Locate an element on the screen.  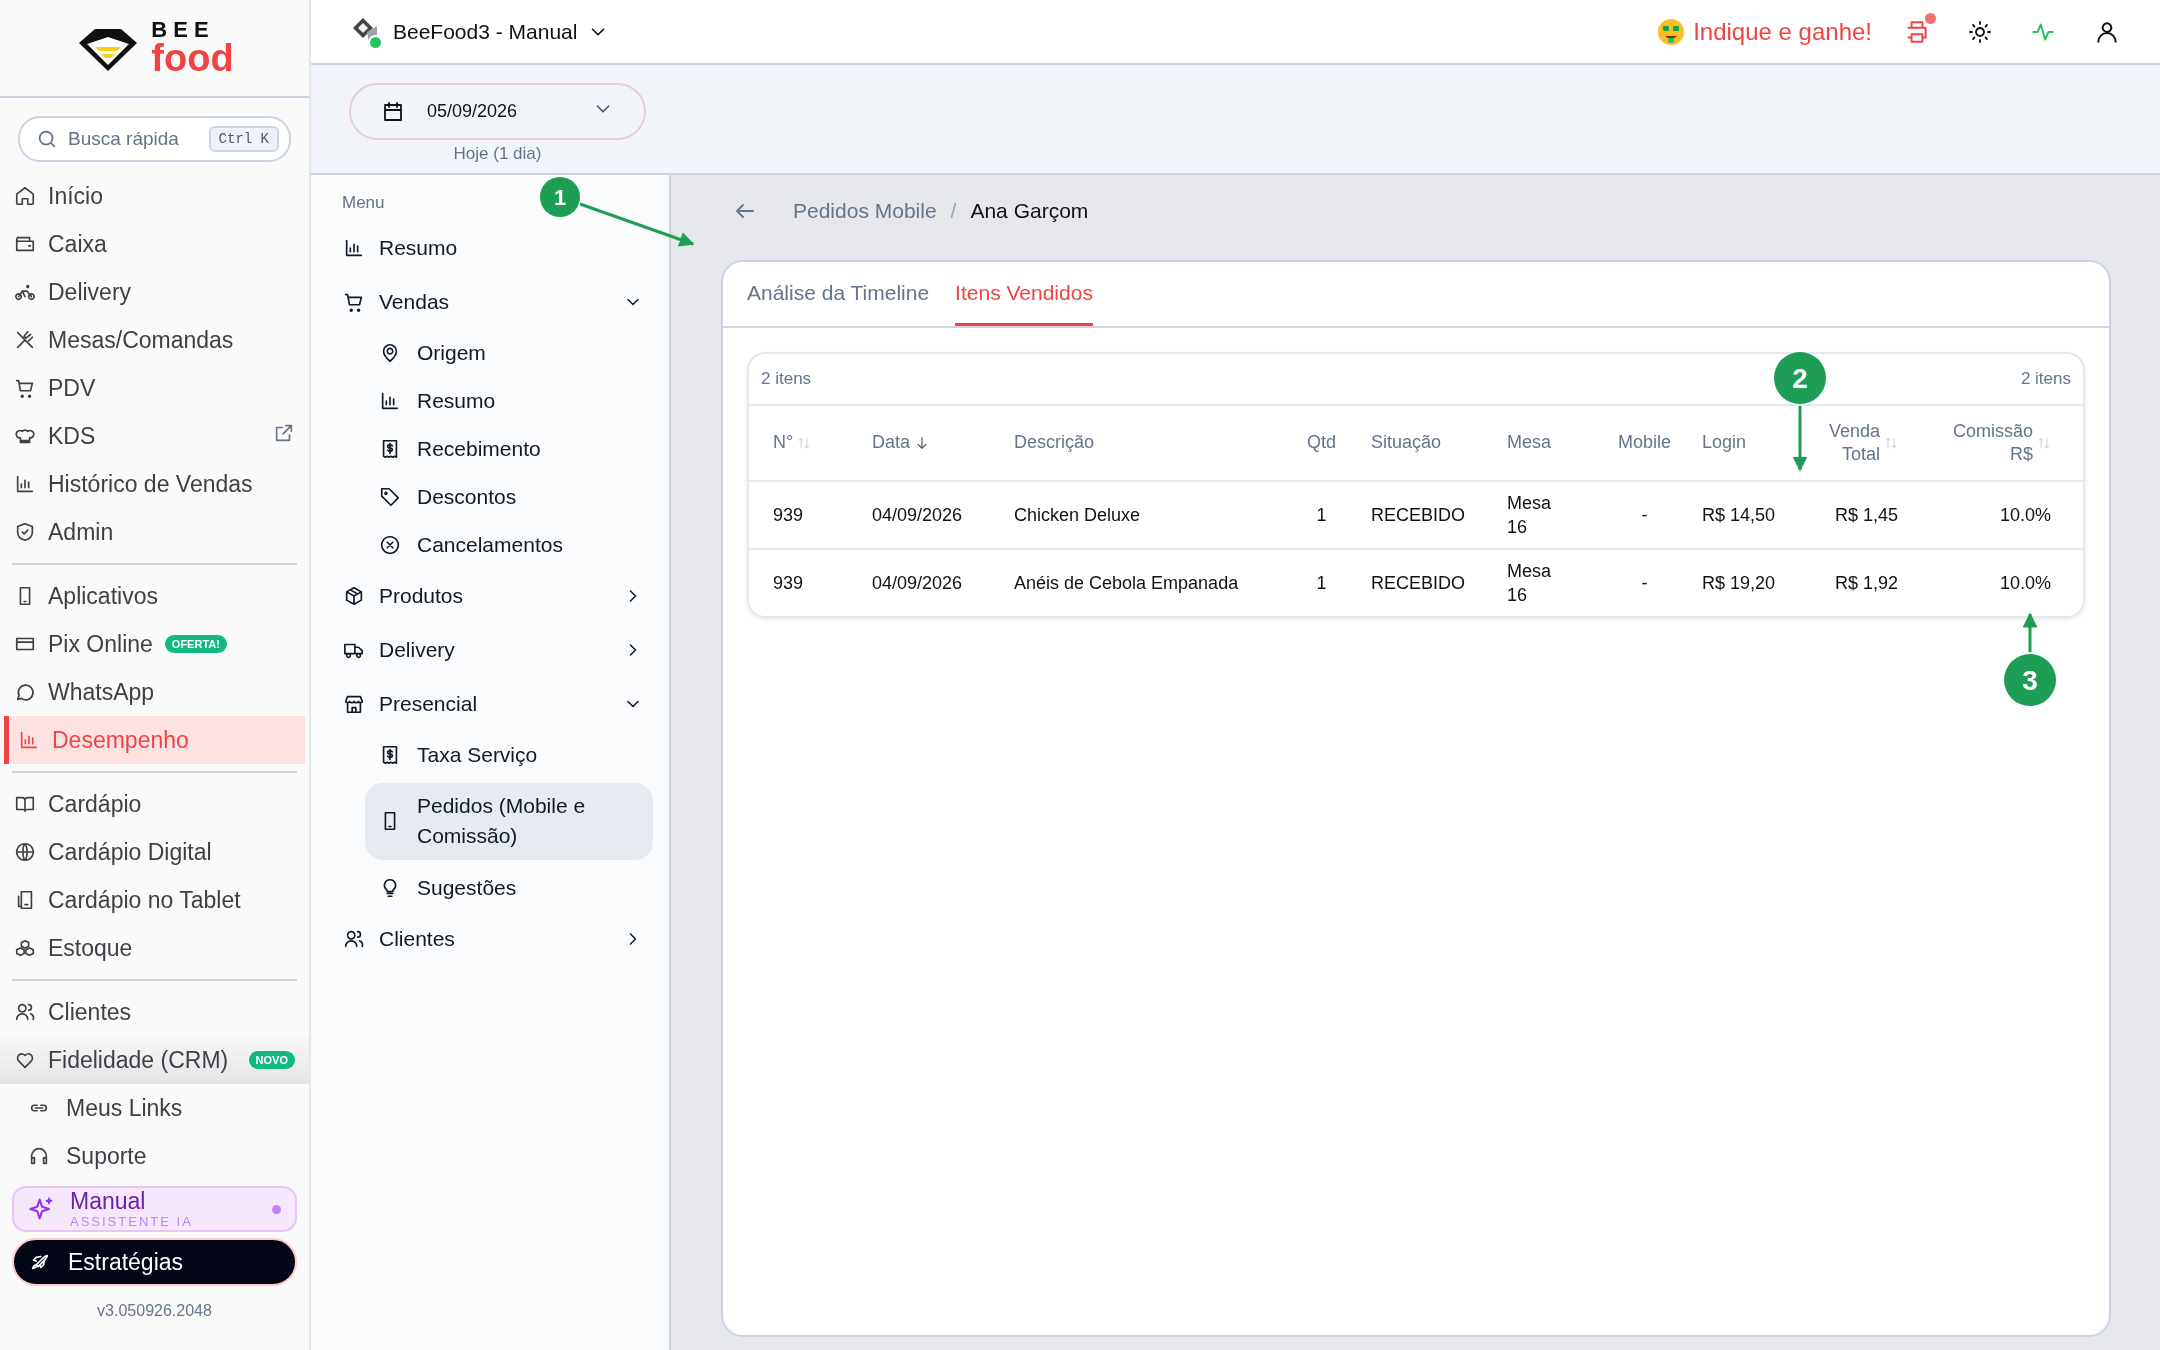
sidebar-item: Meus Links is located at coordinates (154, 1108).